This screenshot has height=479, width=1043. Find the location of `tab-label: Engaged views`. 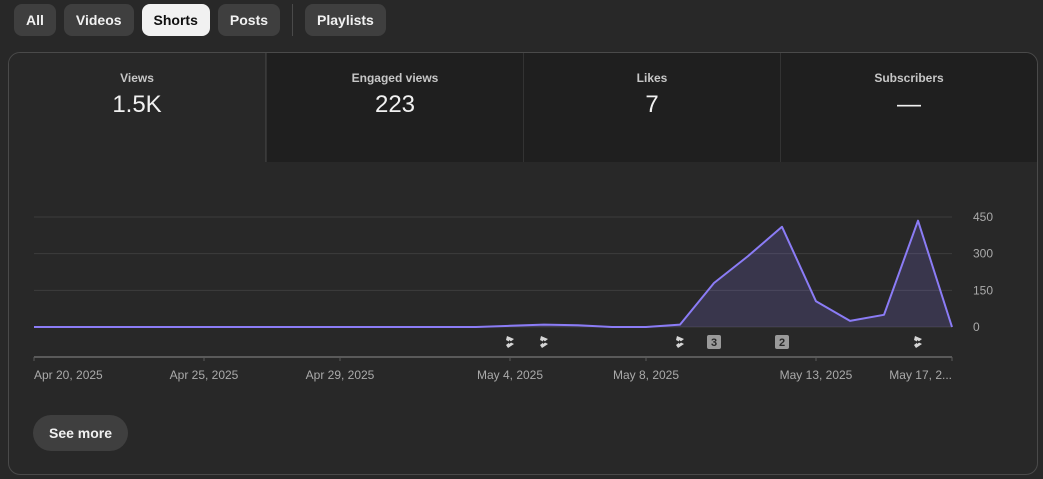

tab-label: Engaged views is located at coordinates (395, 78).